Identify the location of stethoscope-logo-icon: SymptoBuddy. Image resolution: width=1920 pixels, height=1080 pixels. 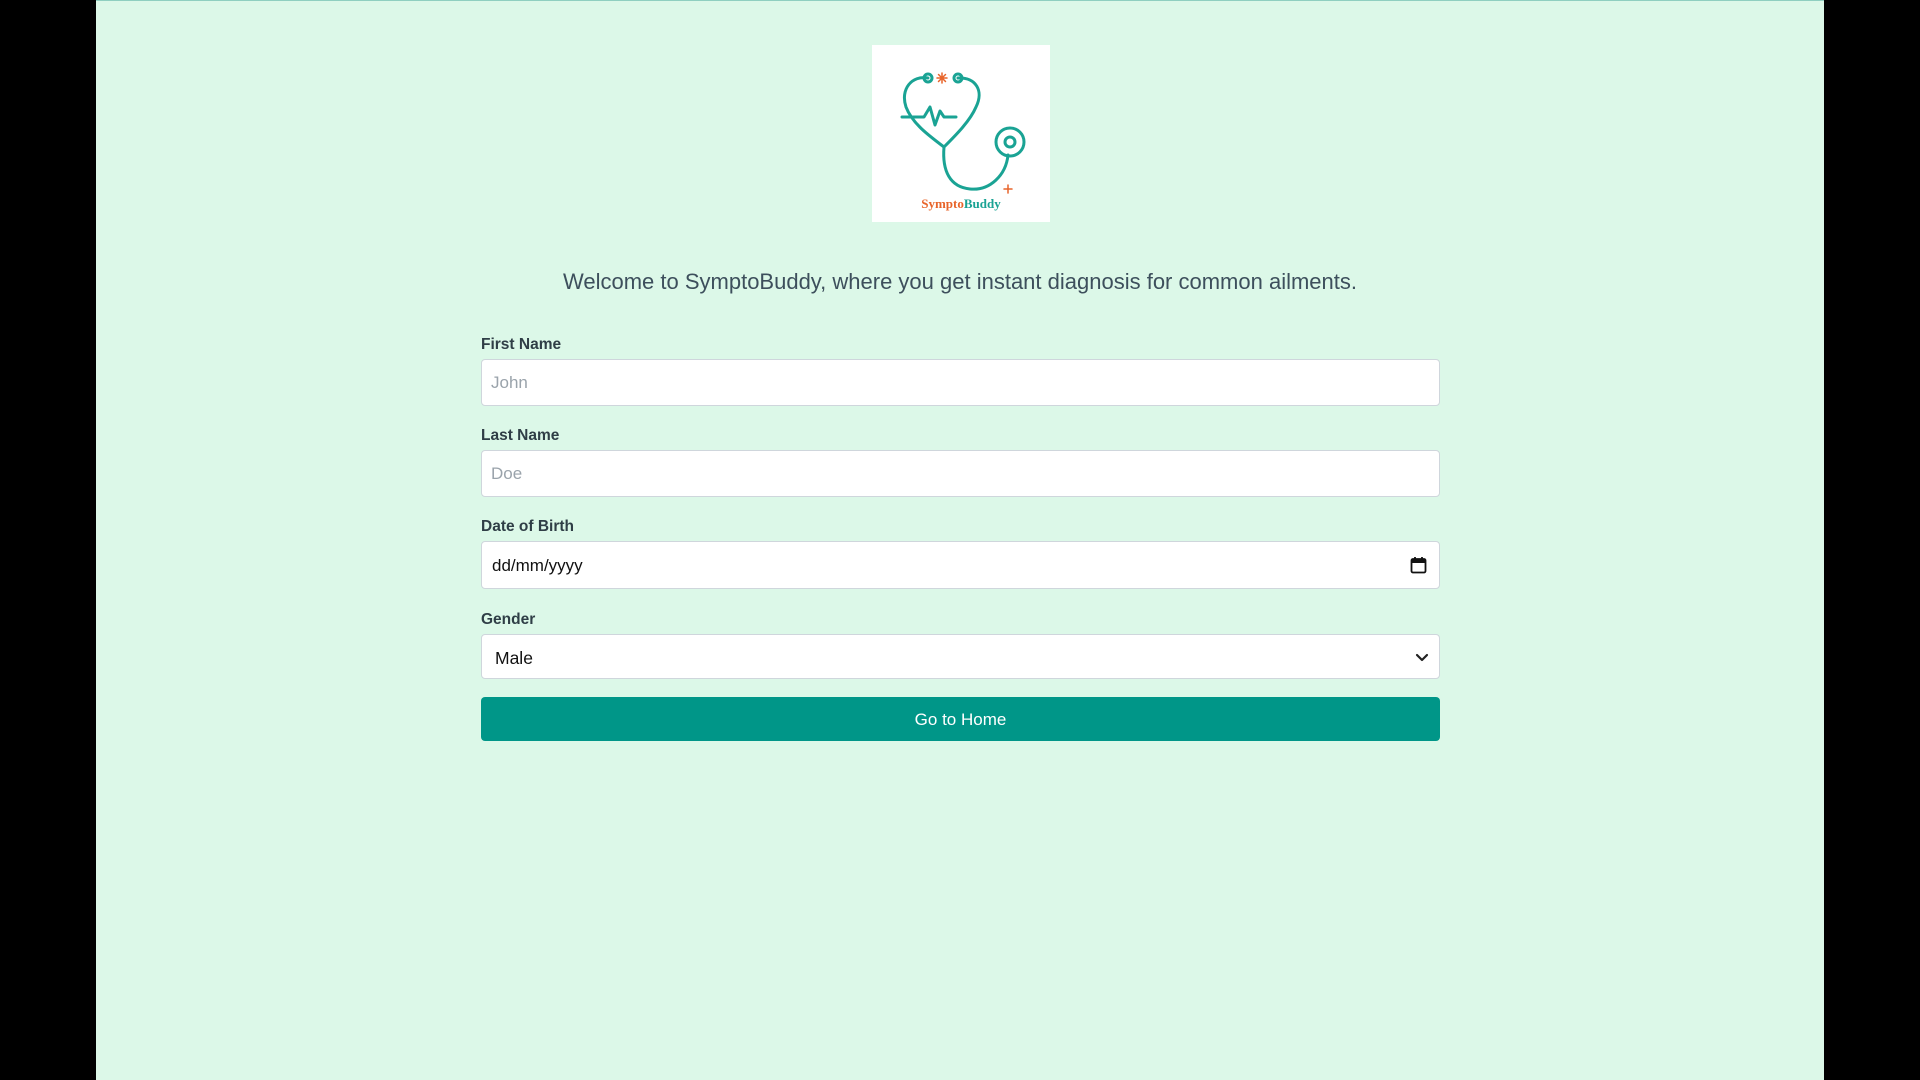
(963, 141).